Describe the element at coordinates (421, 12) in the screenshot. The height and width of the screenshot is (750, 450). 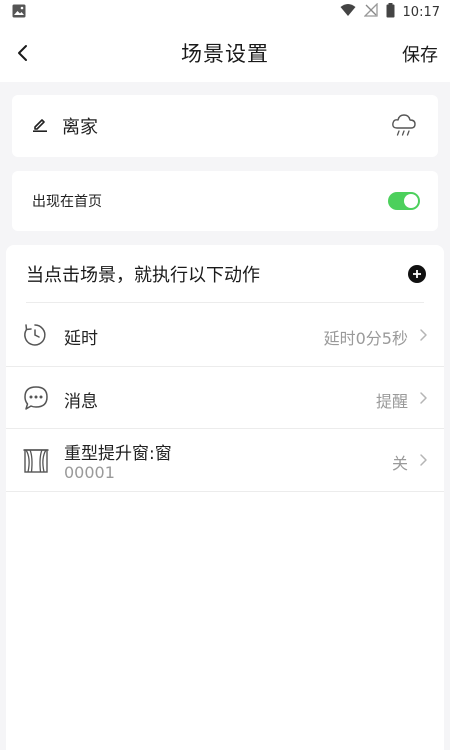
I see `status-time: 10:17` at that location.